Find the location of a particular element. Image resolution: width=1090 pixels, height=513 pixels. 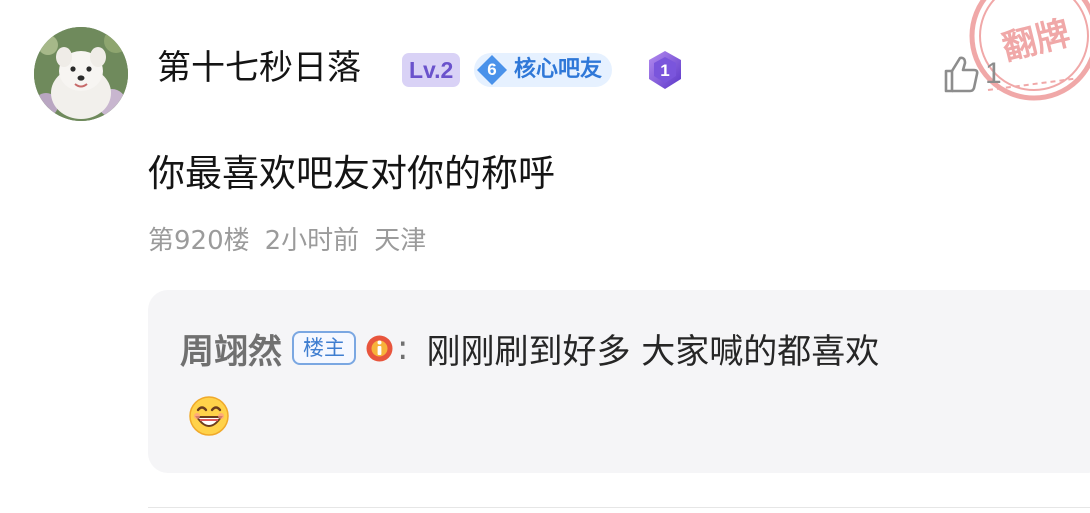

reply-colon: : is located at coordinates (403, 348).